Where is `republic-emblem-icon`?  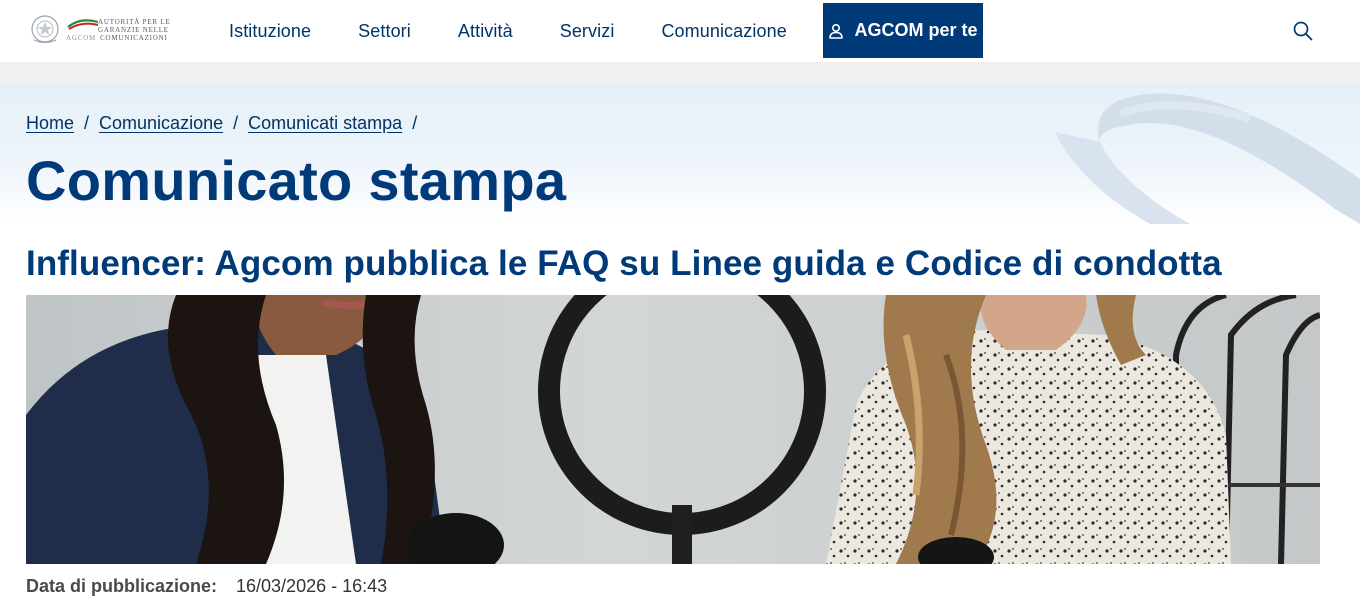 republic-emblem-icon is located at coordinates (45, 29).